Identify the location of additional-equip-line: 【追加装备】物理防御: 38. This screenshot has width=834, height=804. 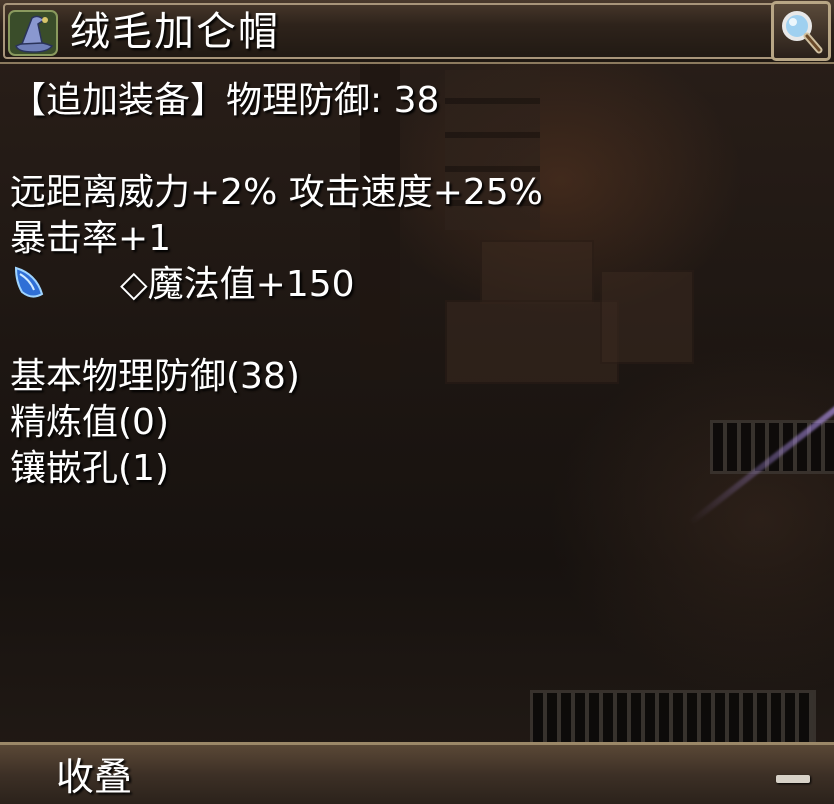
(225, 100).